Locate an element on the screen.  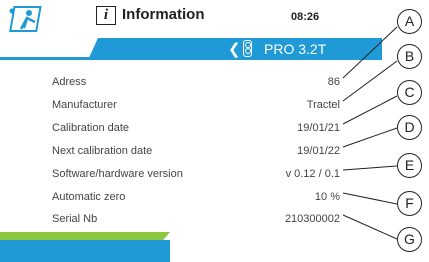
callout-g: G is located at coordinates (409, 239).